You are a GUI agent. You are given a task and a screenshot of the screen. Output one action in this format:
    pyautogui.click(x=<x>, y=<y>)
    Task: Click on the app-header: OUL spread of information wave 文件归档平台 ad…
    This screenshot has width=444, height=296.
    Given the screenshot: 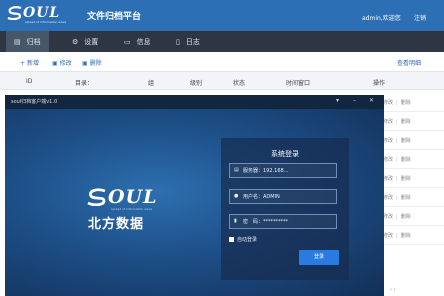 What is the action you would take?
    pyautogui.click(x=222, y=15)
    